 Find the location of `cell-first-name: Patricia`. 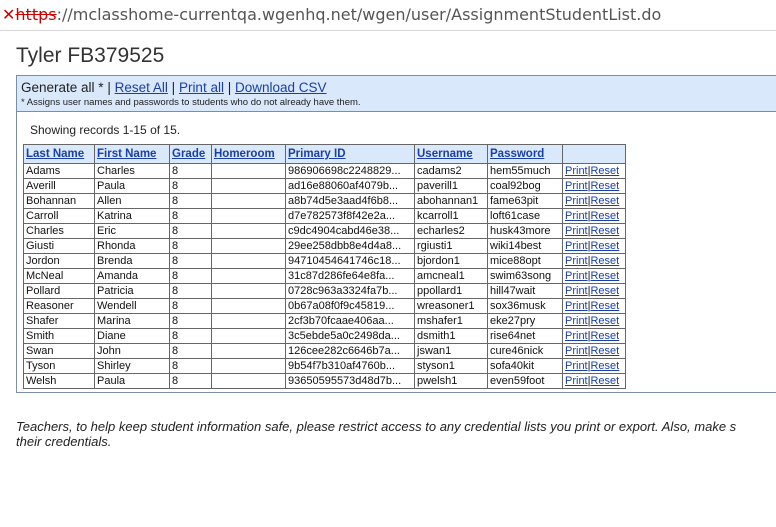

cell-first-name: Patricia is located at coordinates (132, 291).